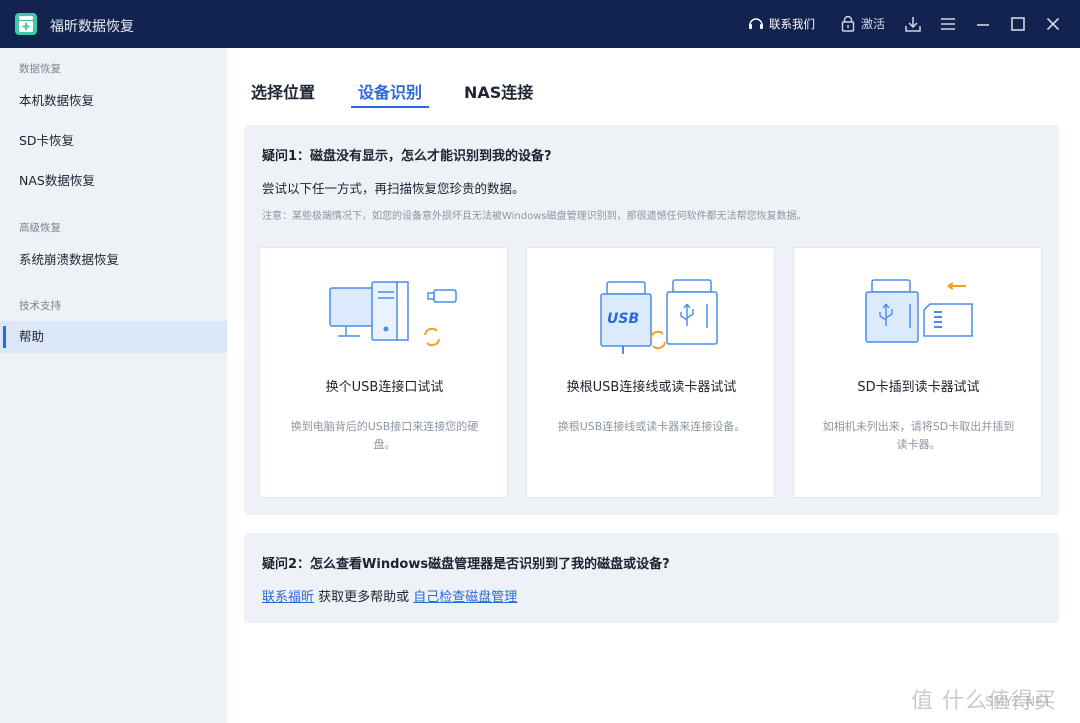 This screenshot has width=1080, height=723. What do you see at coordinates (540, 24) in the screenshot?
I see `title-bar: 福昕数据恢复 联系我们 激活` at bounding box center [540, 24].